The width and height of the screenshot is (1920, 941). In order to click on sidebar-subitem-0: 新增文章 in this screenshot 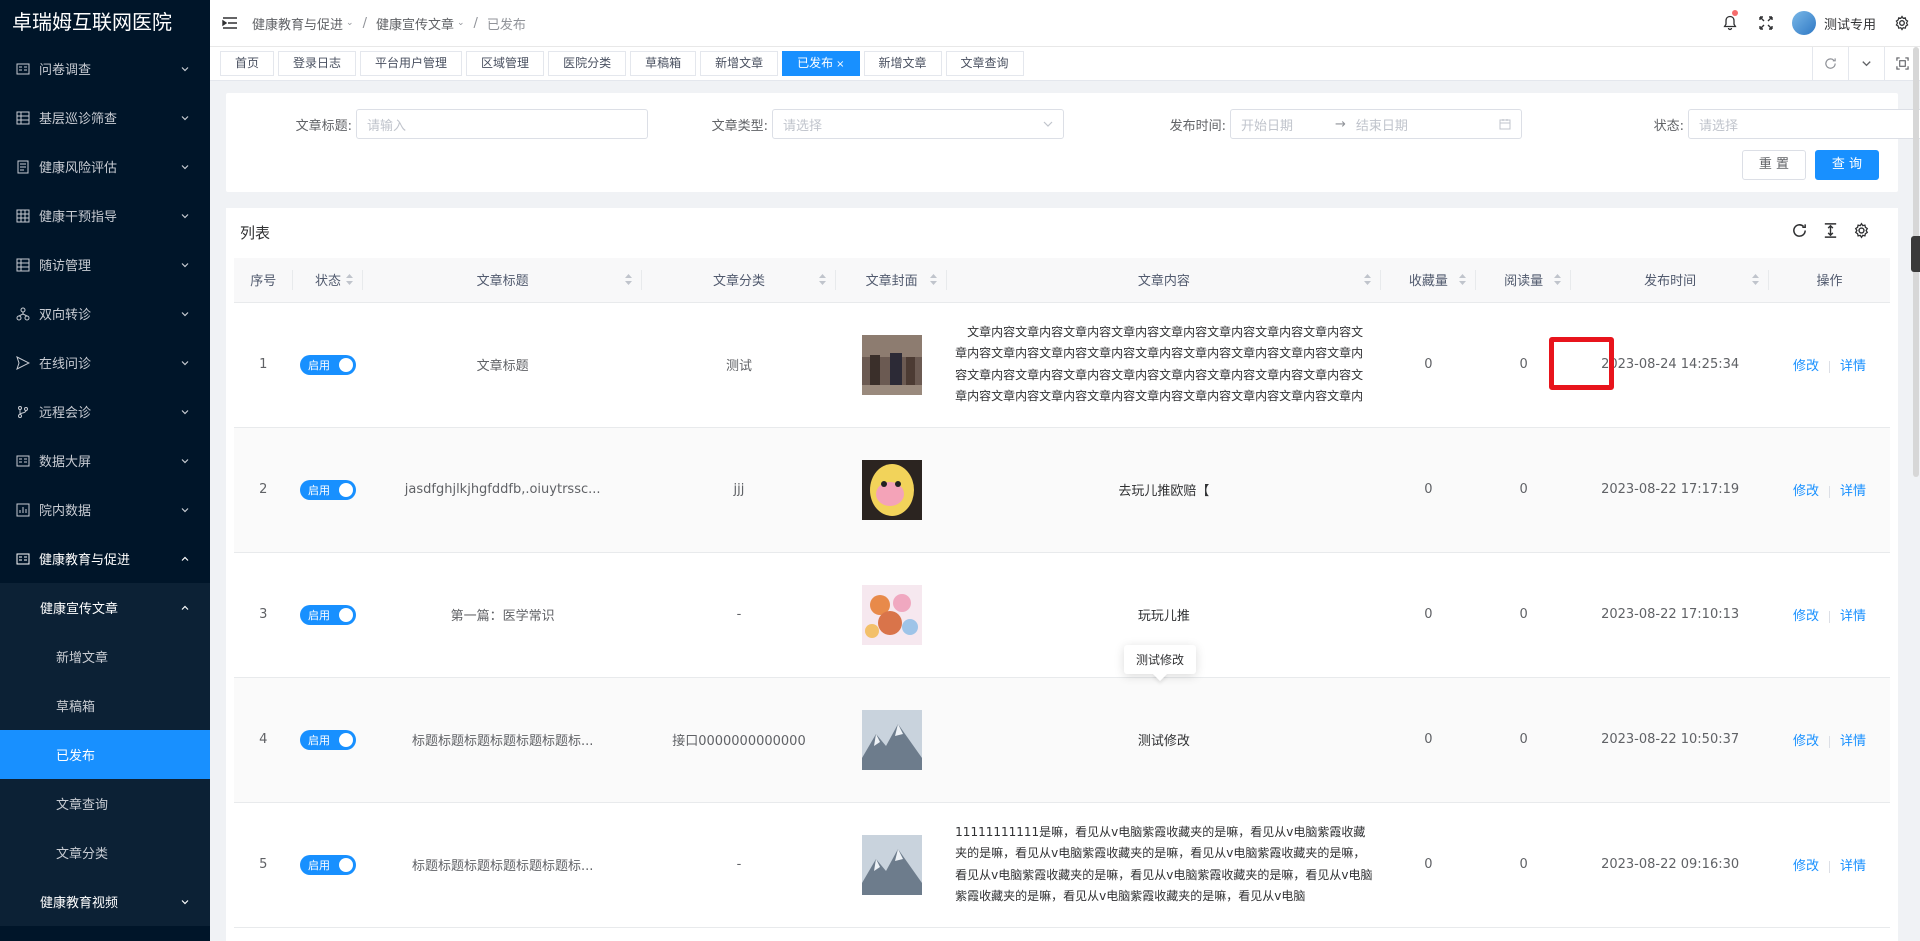, I will do `click(105, 656)`.